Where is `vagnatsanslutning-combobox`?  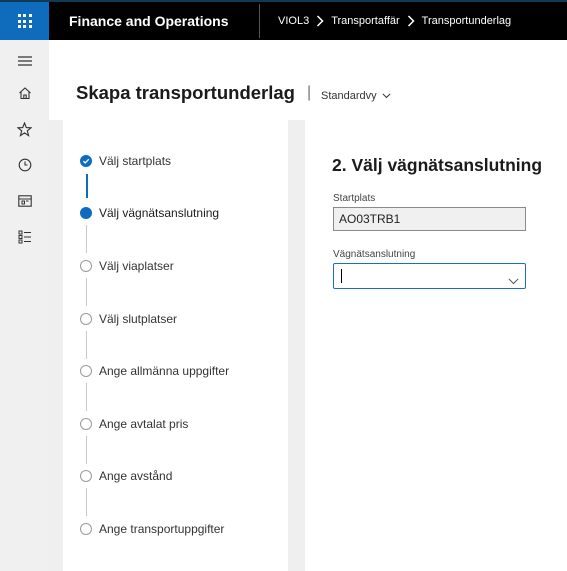
vagnatsanslutning-combobox is located at coordinates (429, 276).